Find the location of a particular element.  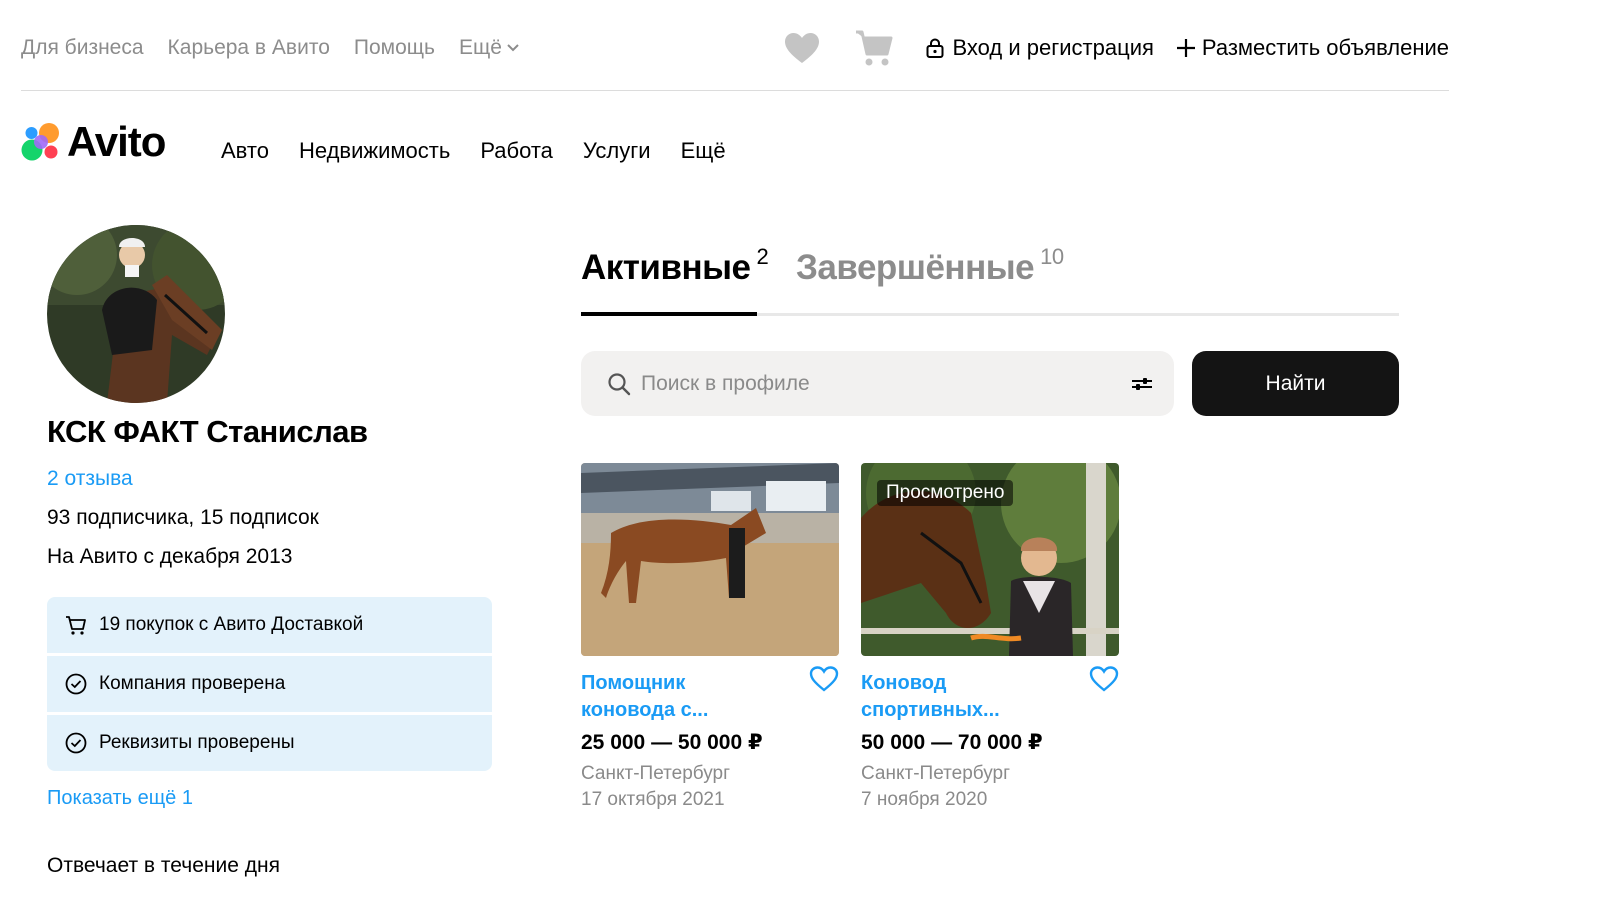

tab-active-count: 2 is located at coordinates (762, 256).